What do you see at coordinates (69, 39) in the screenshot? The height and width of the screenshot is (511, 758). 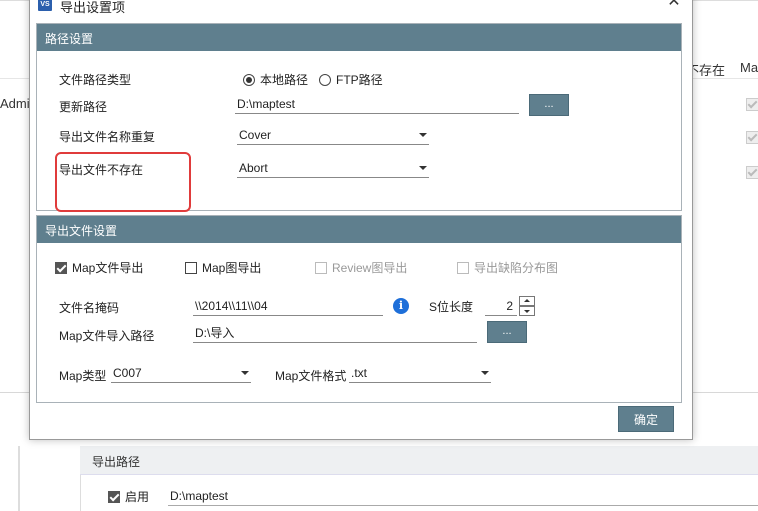 I see `path-settings-title: 路径设置` at bounding box center [69, 39].